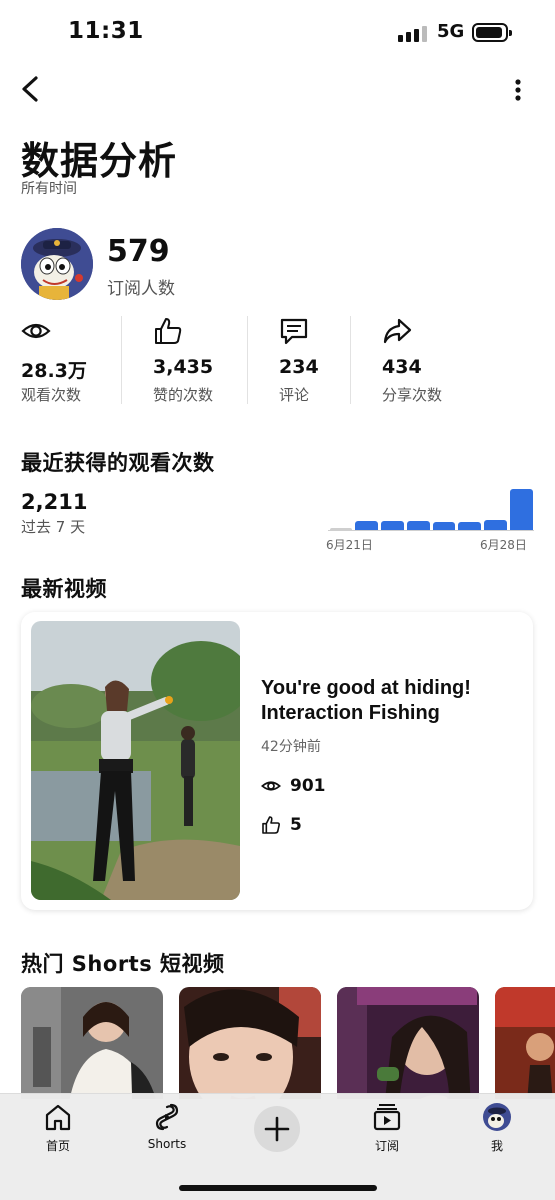 Image resolution: width=555 pixels, height=1200 pixels. What do you see at coordinates (57, 1146) in the screenshot?
I see `nav-label: 首页` at bounding box center [57, 1146].